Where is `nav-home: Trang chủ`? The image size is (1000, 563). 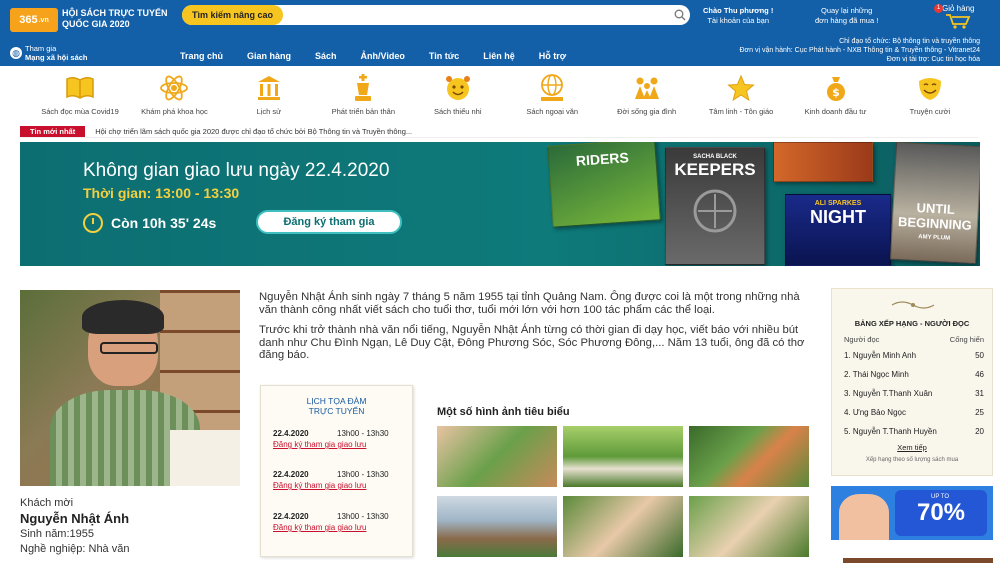 nav-home: Trang chủ is located at coordinates (201, 56).